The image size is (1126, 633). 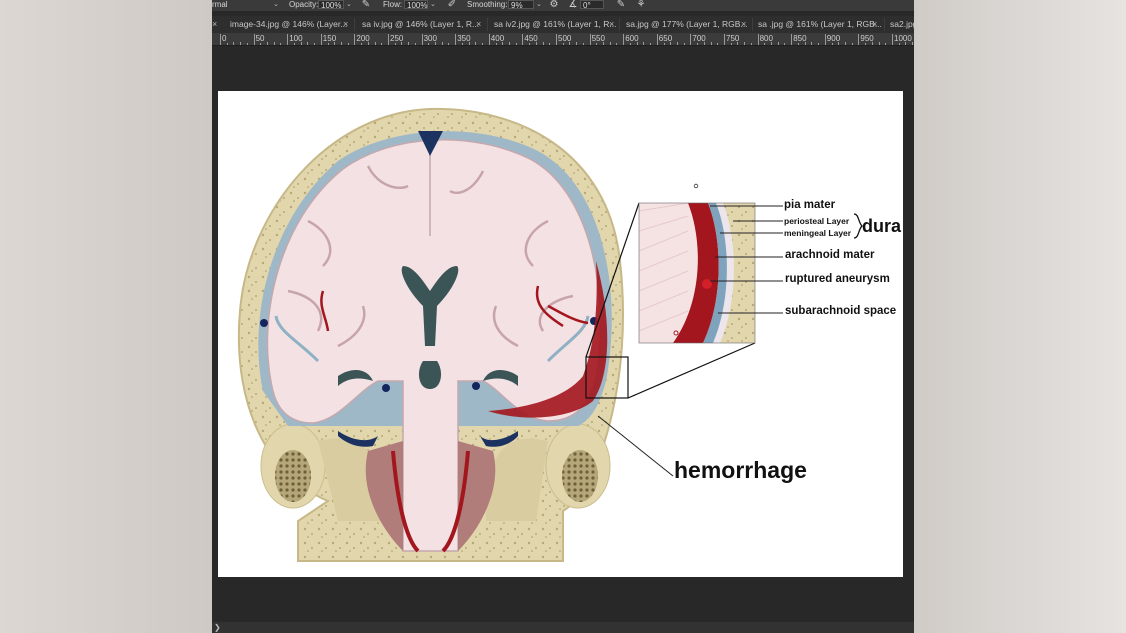 What do you see at coordinates (817, 221) in the screenshot?
I see `label-periosteal-layer: periosteal Layer` at bounding box center [817, 221].